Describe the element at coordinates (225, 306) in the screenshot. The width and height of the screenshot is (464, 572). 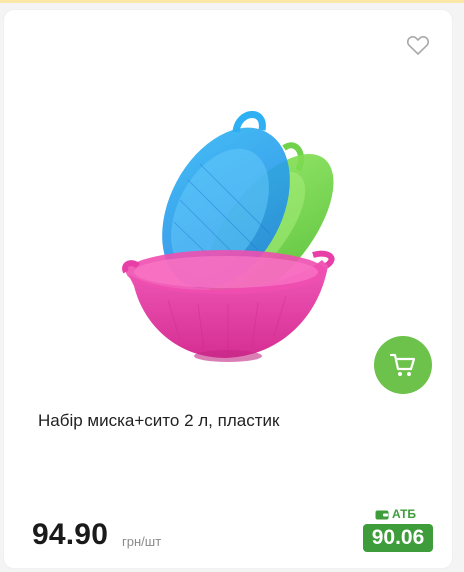
I see `pink-bowl` at that location.